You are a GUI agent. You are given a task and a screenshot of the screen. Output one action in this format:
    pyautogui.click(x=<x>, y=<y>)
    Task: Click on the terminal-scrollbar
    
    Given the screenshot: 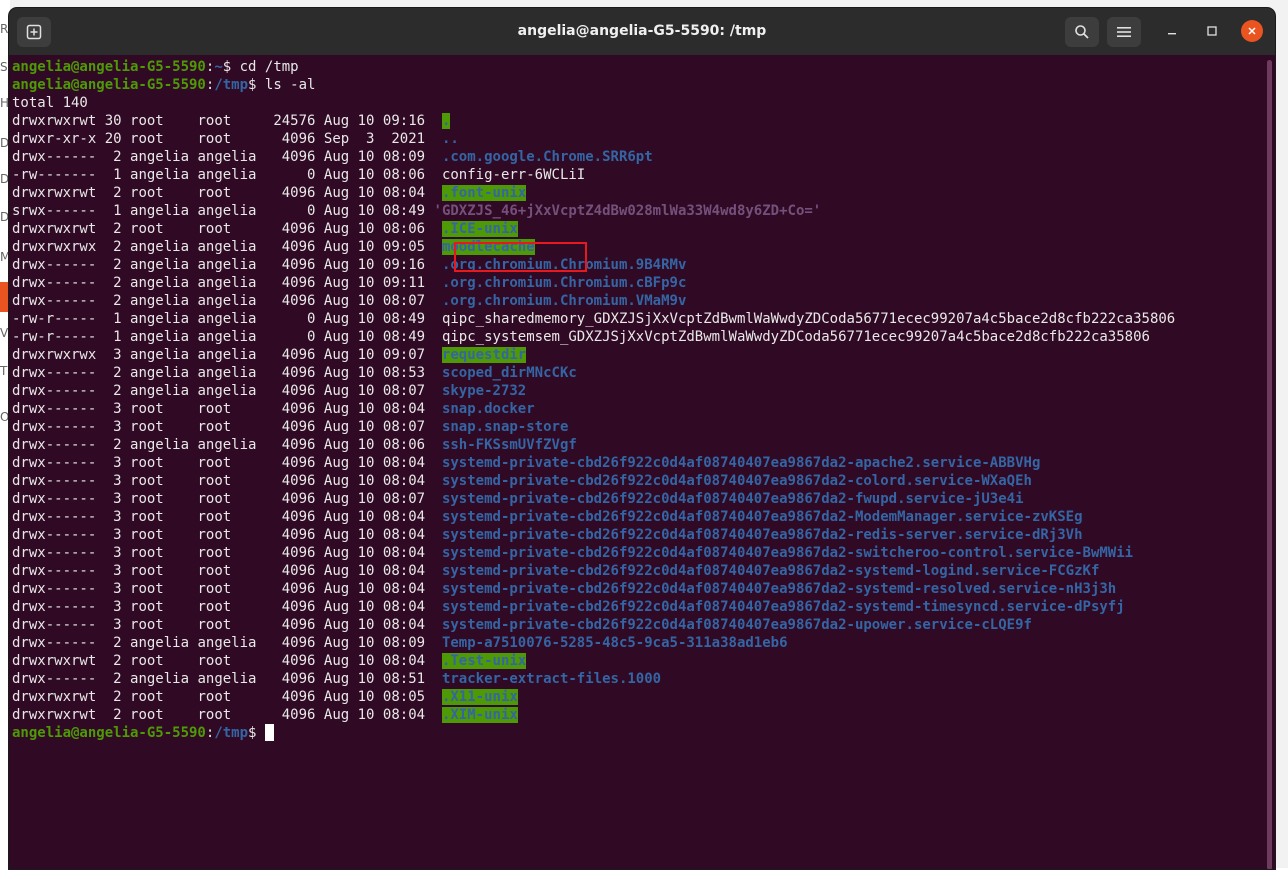 What is the action you would take?
    pyautogui.click(x=1269, y=464)
    